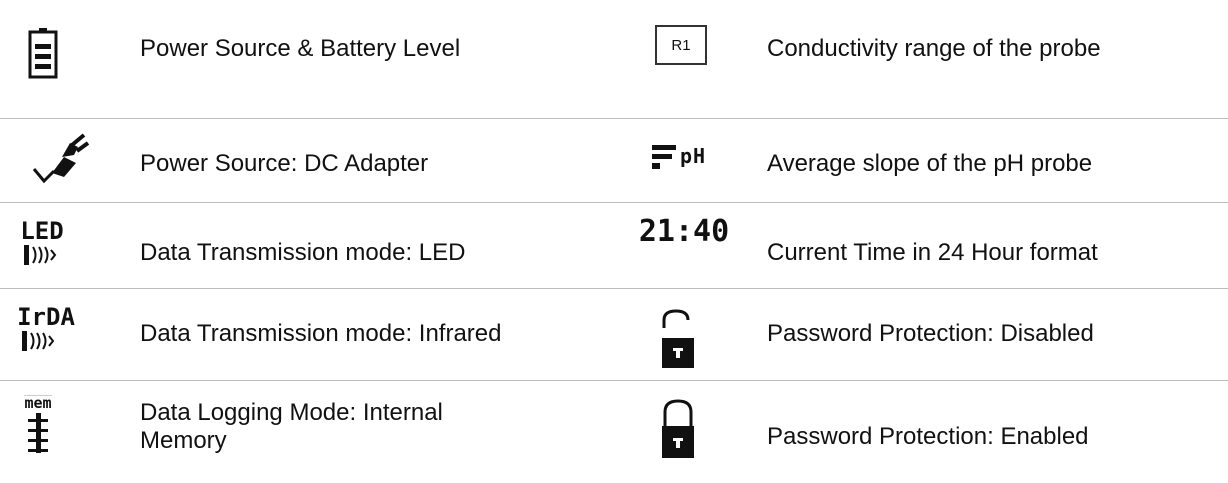  Describe the element at coordinates (303, 252) in the screenshot. I see `legend-label: Data Transmission mode: LED` at that location.